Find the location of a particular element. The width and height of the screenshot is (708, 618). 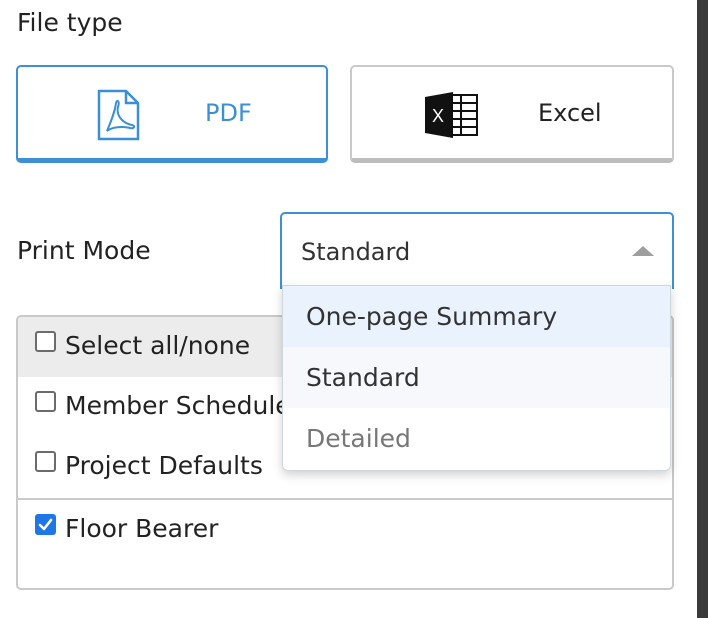

pdf-button: PDF is located at coordinates (172, 114).